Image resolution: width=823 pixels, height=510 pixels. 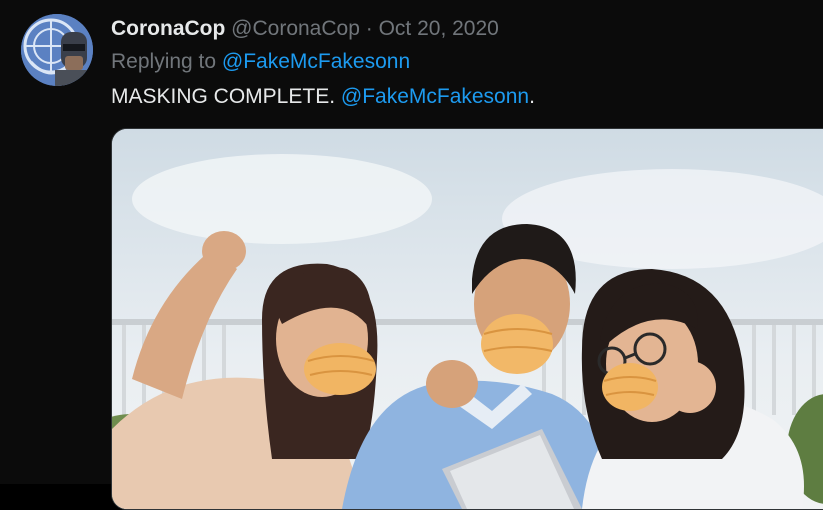 I want to click on user-handle: @CoronaCop, so click(x=295, y=28).